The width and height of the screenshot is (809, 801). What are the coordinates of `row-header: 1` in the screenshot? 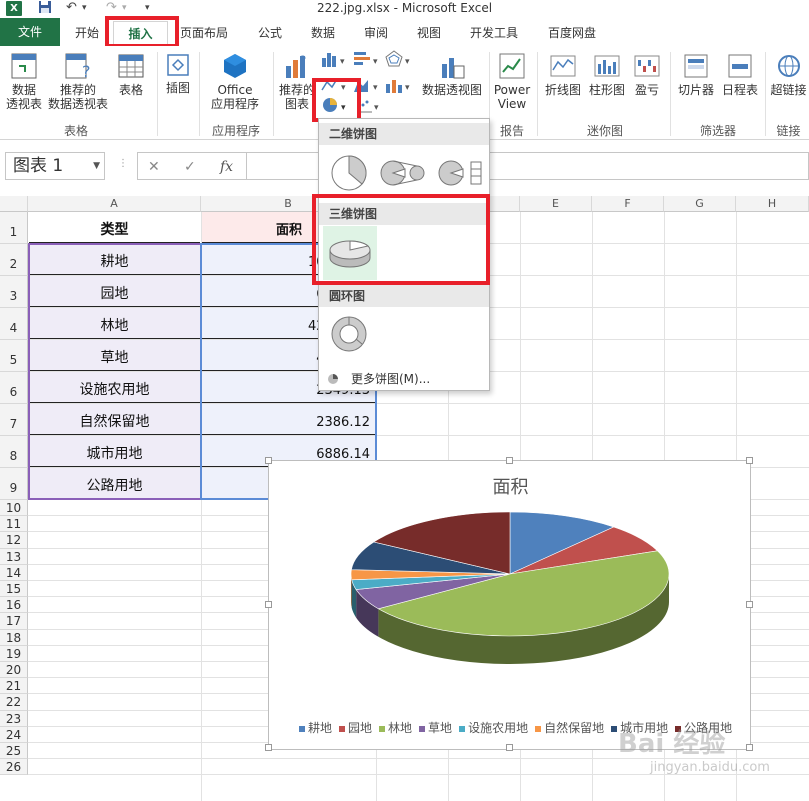 It's located at (14, 228).